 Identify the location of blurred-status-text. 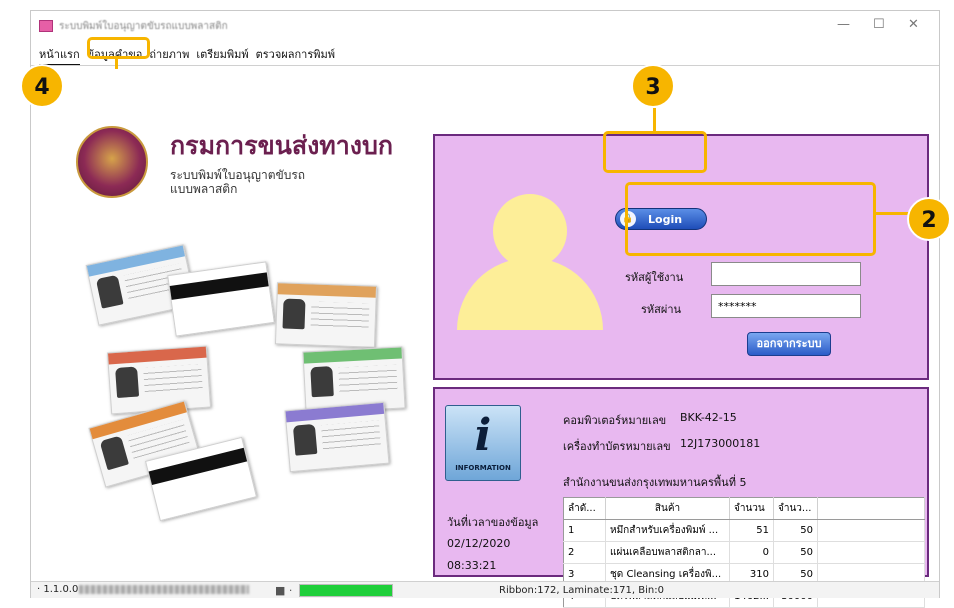
(164, 589).